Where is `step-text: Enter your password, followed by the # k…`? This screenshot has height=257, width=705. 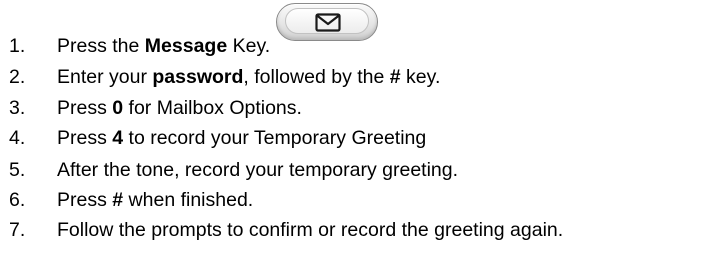 step-text: Enter your password, followed by the # k… is located at coordinates (248, 77).